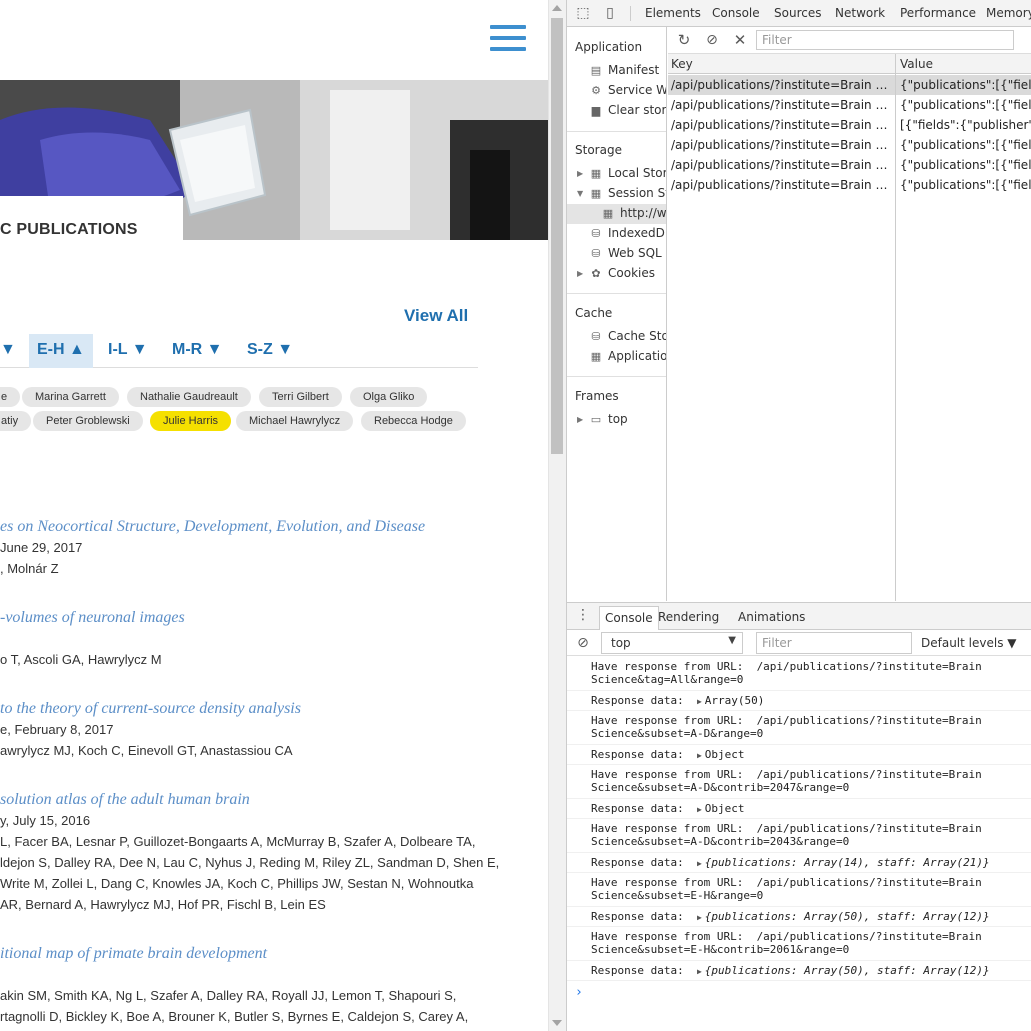 The image size is (1031, 1031). What do you see at coordinates (627, 336) in the screenshot?
I see `sidebar-item-cache-storage: ⛁Cache Stor` at bounding box center [627, 336].